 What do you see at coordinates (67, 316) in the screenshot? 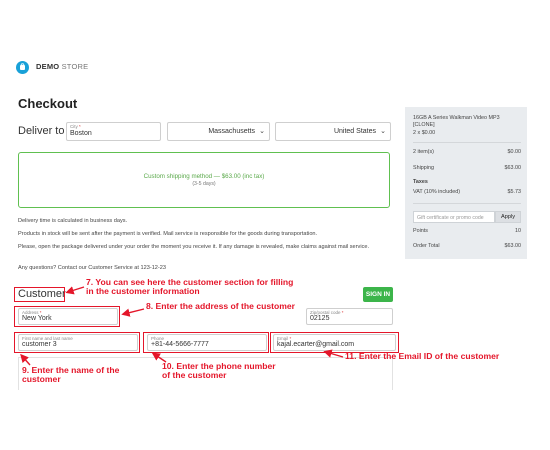
I see `address-highlight` at bounding box center [67, 316].